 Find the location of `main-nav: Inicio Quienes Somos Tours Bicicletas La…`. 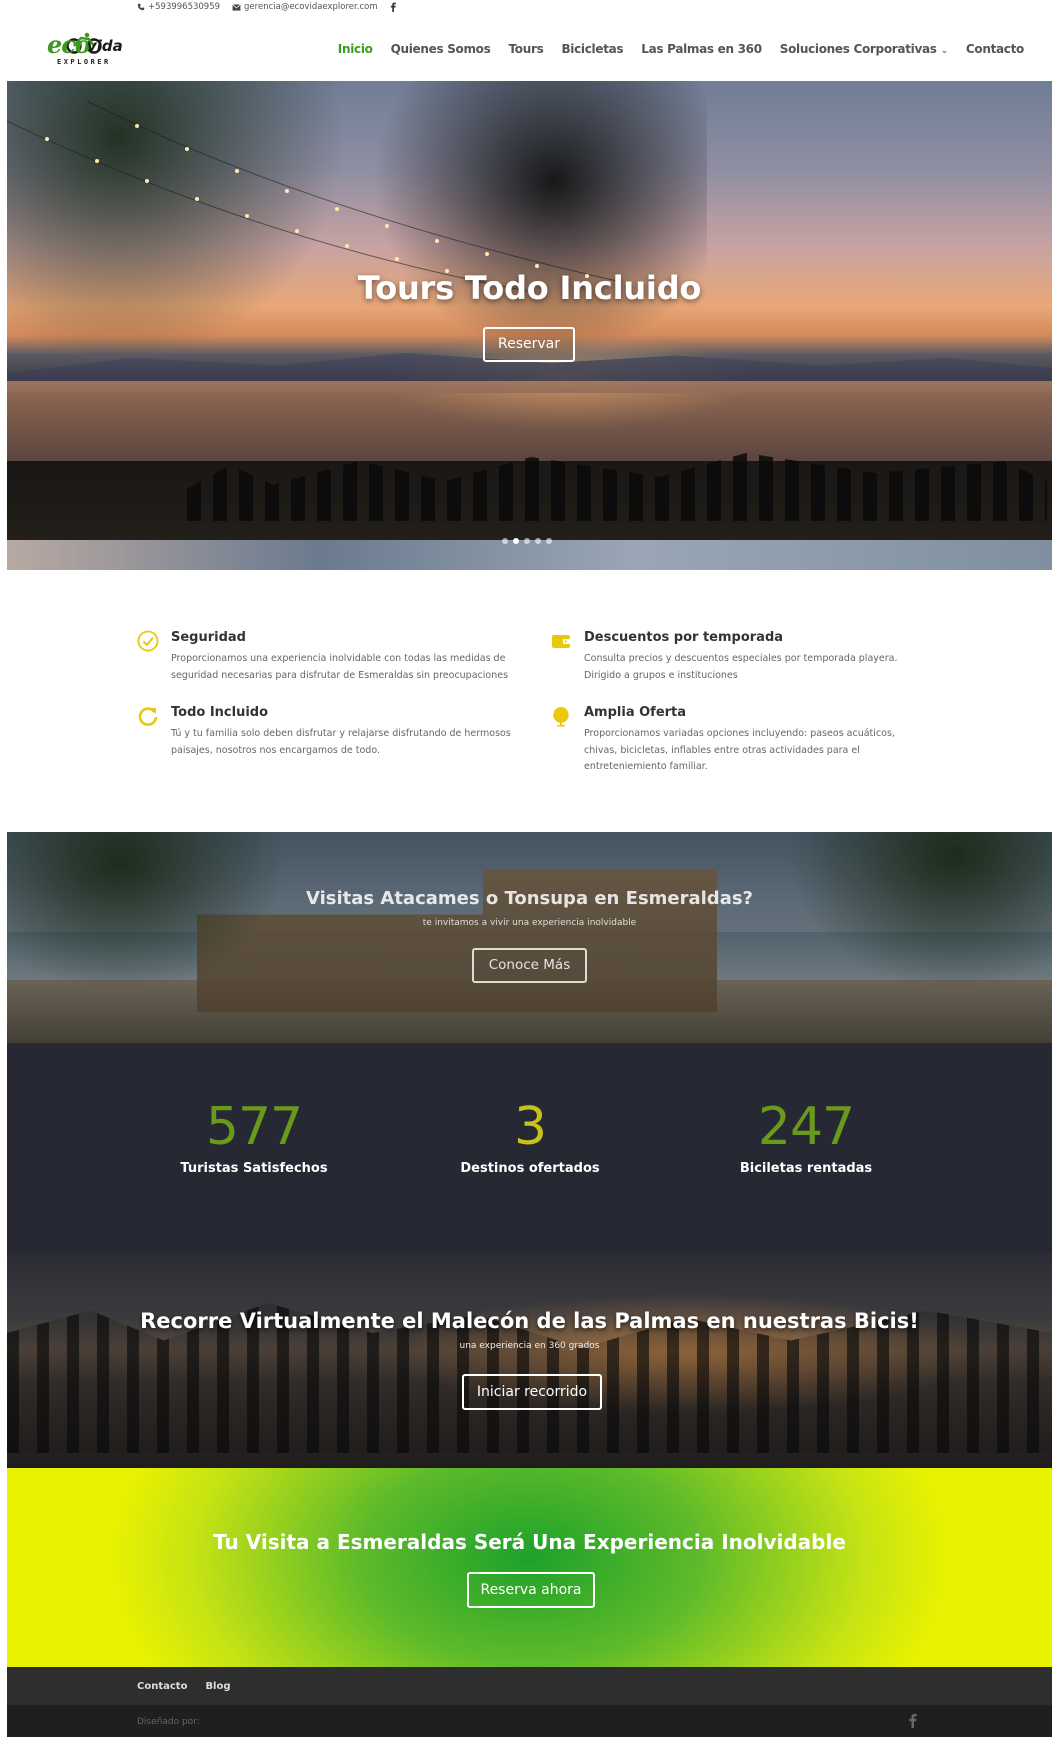

main-nav: Inicio Quienes Somos Tours Bicicletas La… is located at coordinates (681, 49).